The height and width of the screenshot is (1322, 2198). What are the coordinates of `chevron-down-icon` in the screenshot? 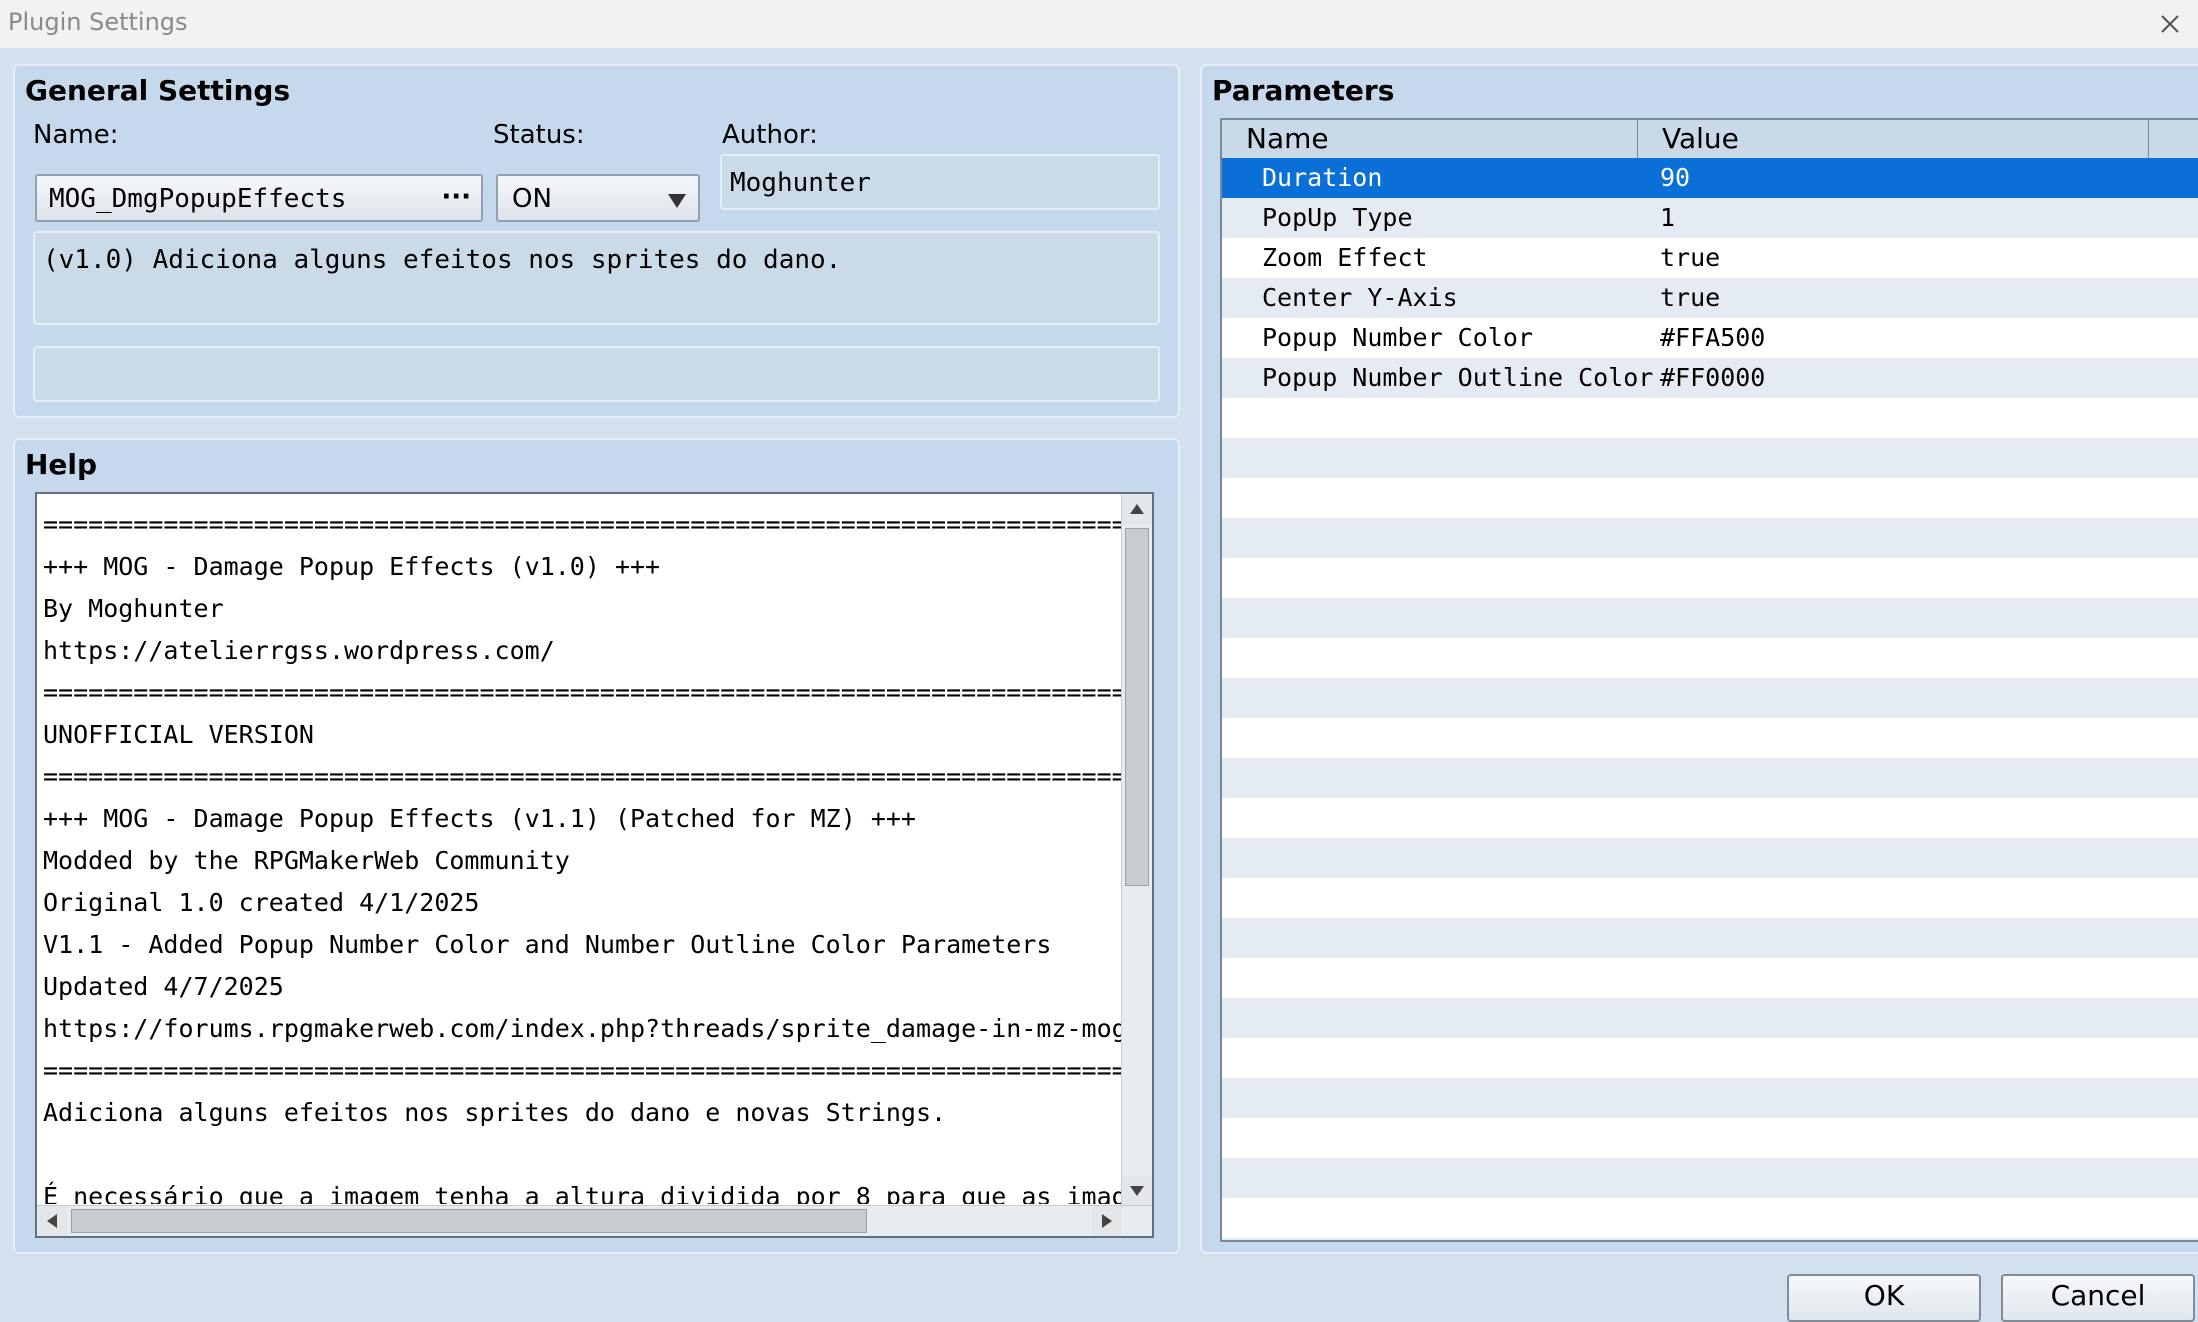 It's located at (677, 201).